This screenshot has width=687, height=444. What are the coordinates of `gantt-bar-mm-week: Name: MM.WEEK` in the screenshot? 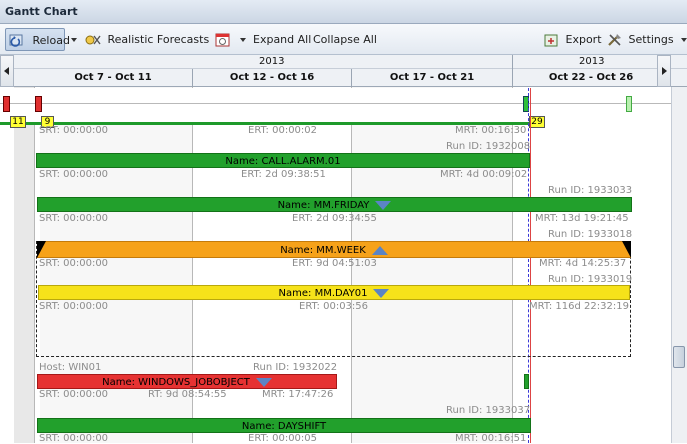 It's located at (334, 249).